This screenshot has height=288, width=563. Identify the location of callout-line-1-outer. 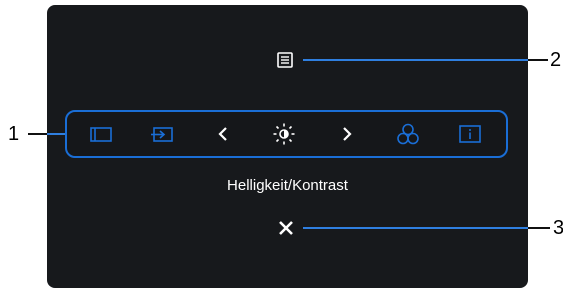
(37, 134).